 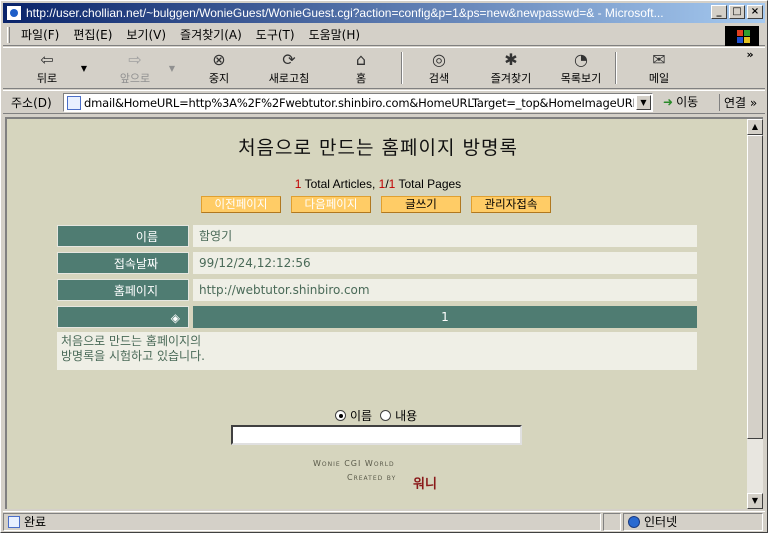 What do you see at coordinates (445, 263) in the screenshot?
I see `date-value: 99/12/24,12:12:56` at bounding box center [445, 263].